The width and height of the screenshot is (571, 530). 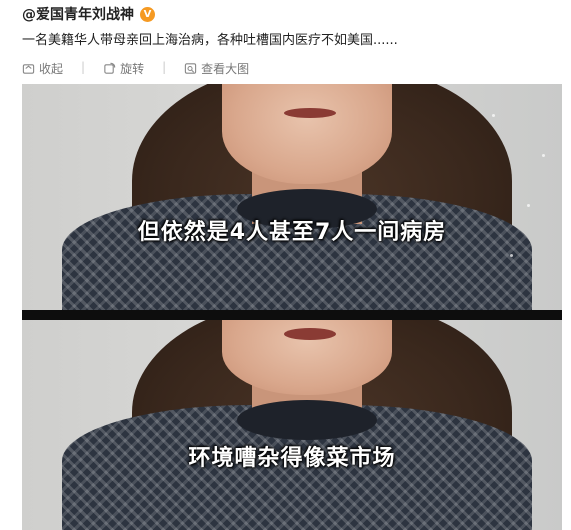 I want to click on frame-divider, so click(x=292, y=315).